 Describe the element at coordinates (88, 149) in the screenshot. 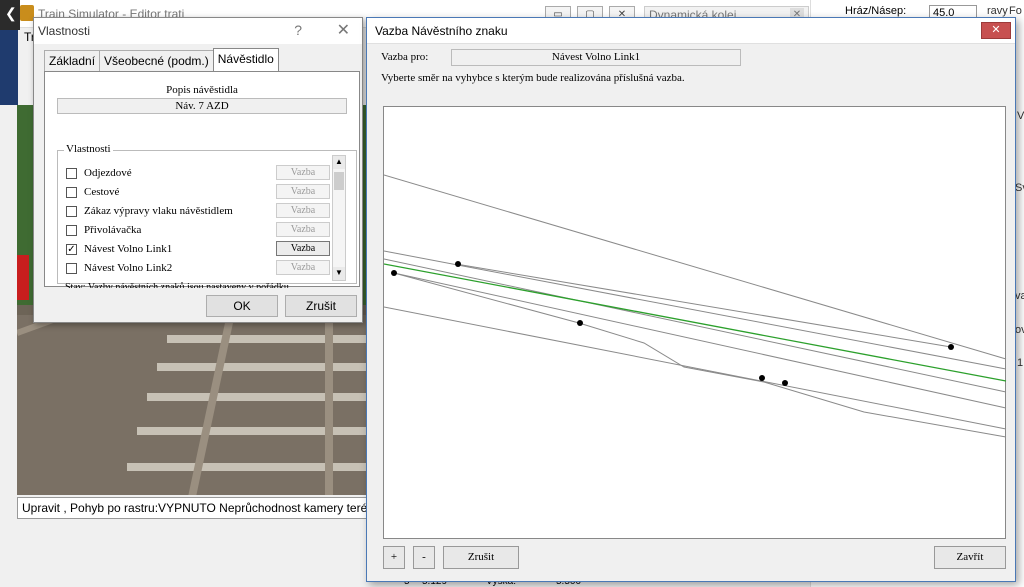

I see `group-label: Vlastnosti` at that location.